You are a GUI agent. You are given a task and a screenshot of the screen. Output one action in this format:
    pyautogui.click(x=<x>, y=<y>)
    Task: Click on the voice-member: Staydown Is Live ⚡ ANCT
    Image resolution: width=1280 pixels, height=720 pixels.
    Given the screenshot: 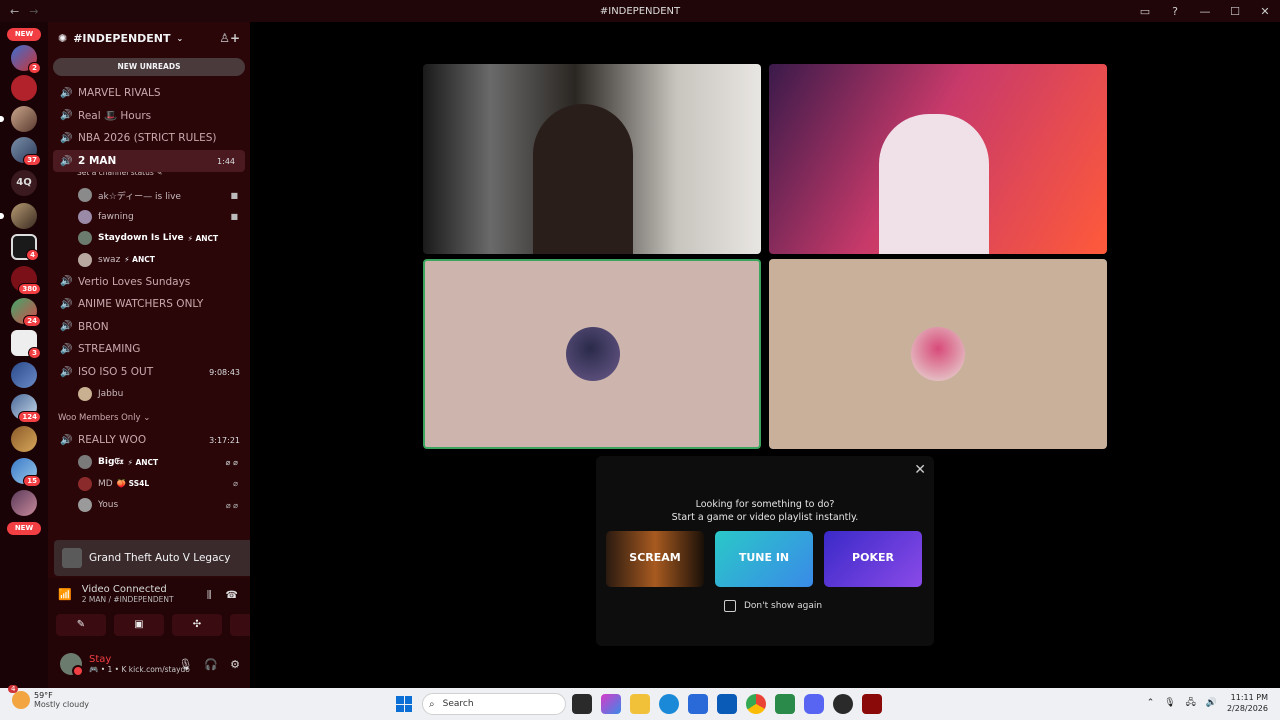 What is the action you would take?
    pyautogui.click(x=149, y=238)
    